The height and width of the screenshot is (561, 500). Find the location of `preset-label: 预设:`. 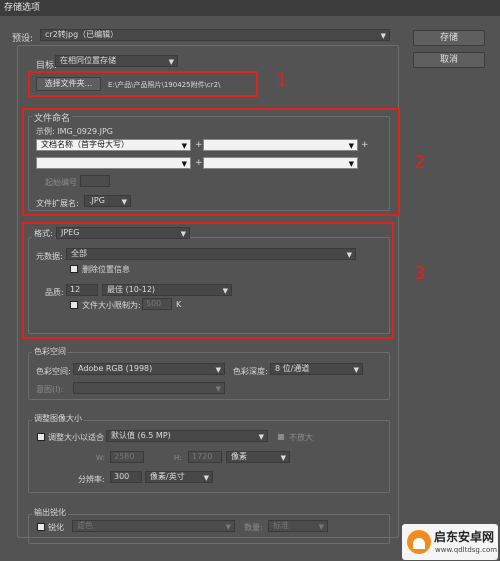

preset-label: 预设: is located at coordinates (23, 39).